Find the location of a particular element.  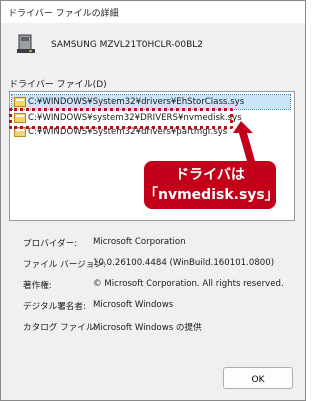

catalog-file-value: Microsoft Windows の提供 is located at coordinates (147, 328).